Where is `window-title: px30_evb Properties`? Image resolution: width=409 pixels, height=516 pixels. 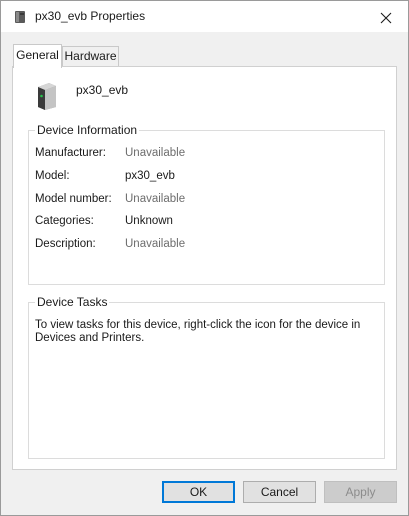 window-title: px30_evb Properties is located at coordinates (90, 16).